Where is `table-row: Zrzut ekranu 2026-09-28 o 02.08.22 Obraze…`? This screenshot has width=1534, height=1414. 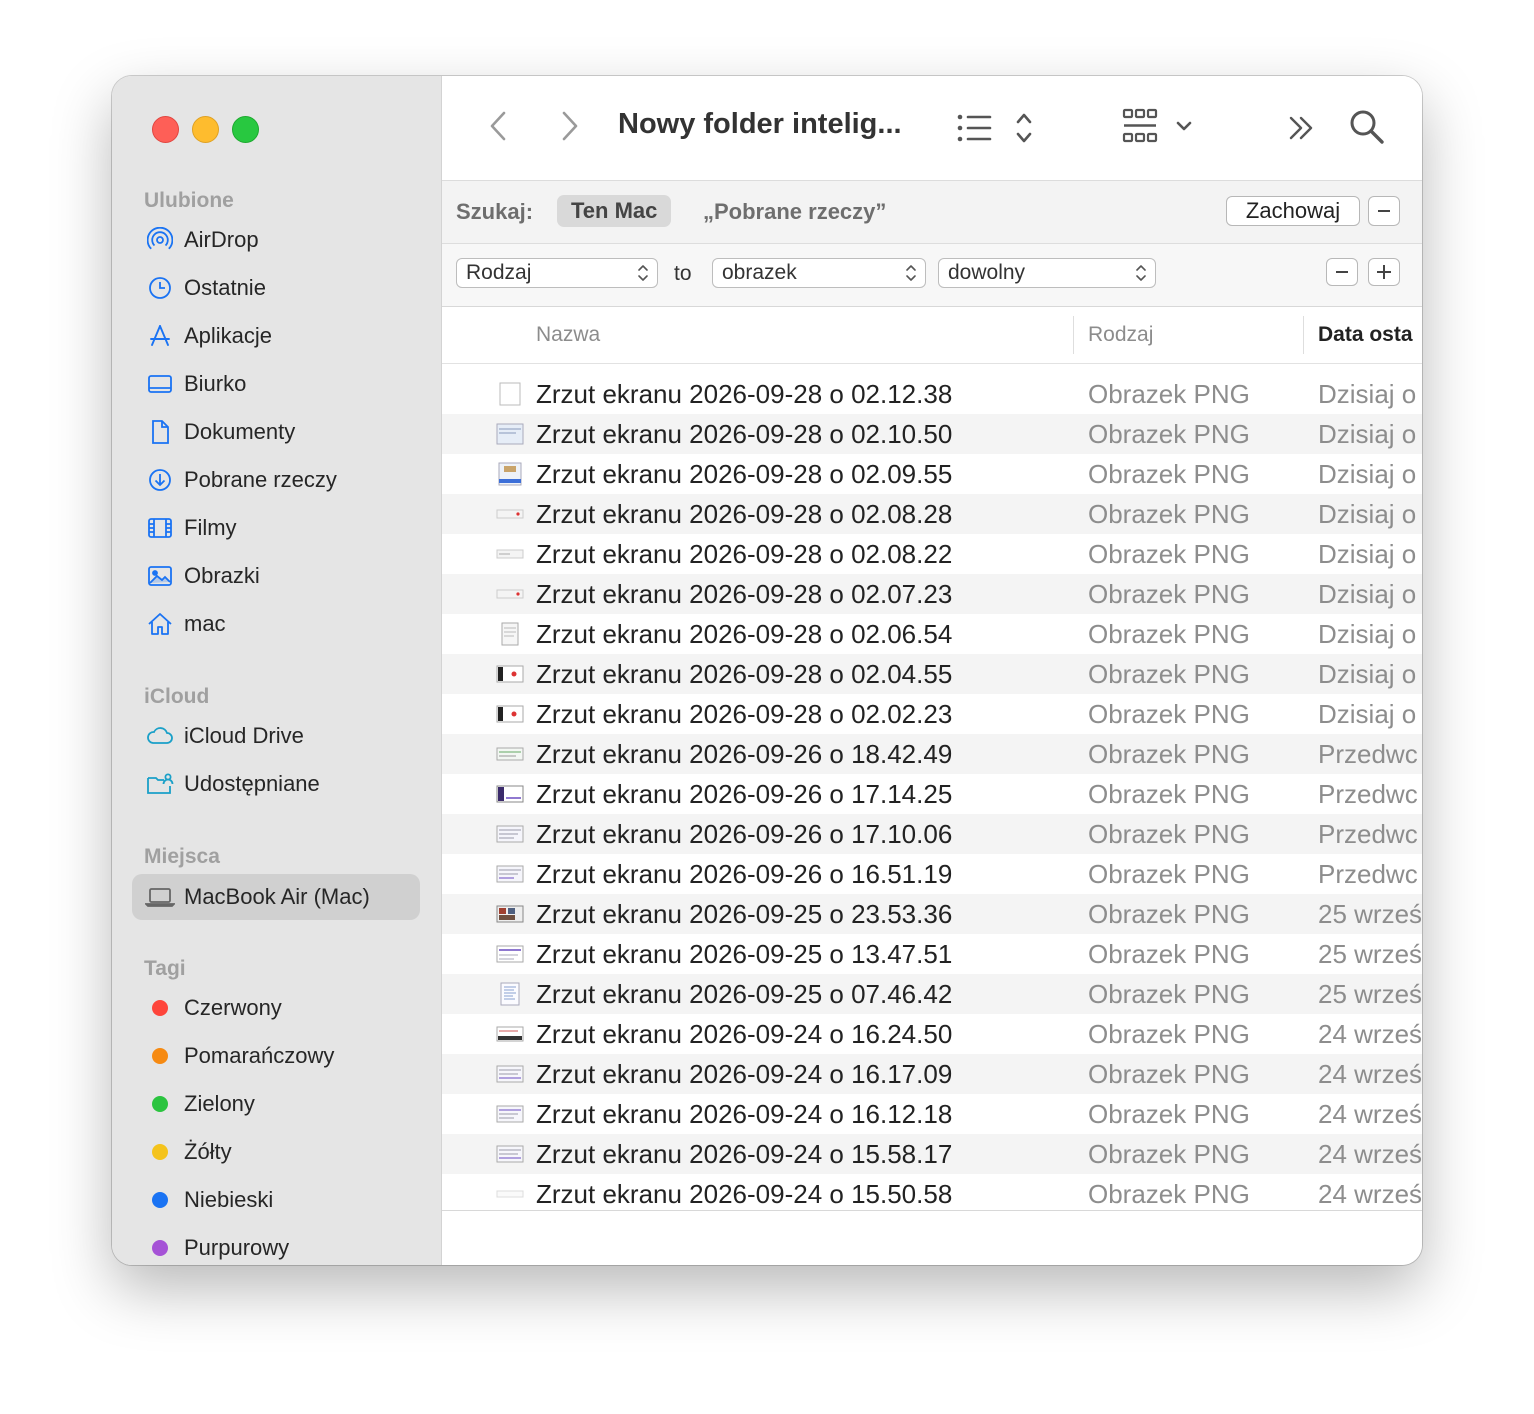 table-row: Zrzut ekranu 2026-09-28 o 02.08.22 Obraze… is located at coordinates (932, 554).